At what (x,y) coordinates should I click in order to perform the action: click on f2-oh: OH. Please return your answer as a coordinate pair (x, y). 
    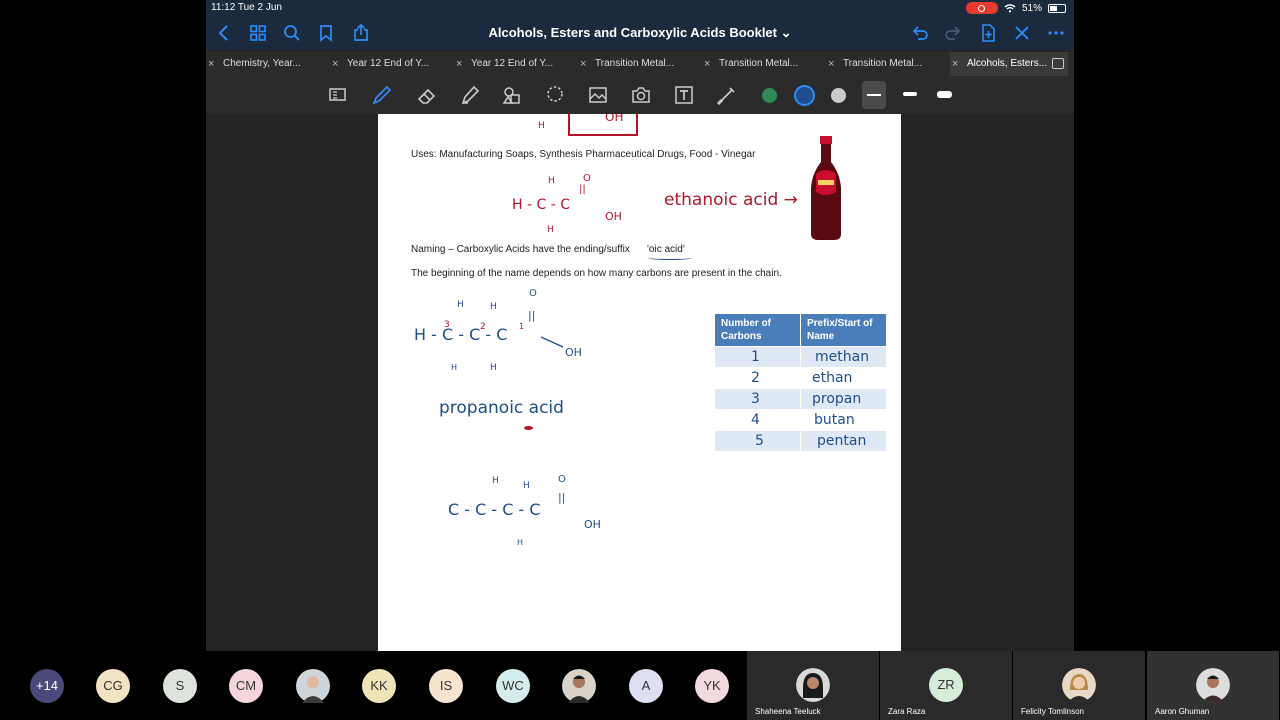
    Looking at the image, I should click on (573, 352).